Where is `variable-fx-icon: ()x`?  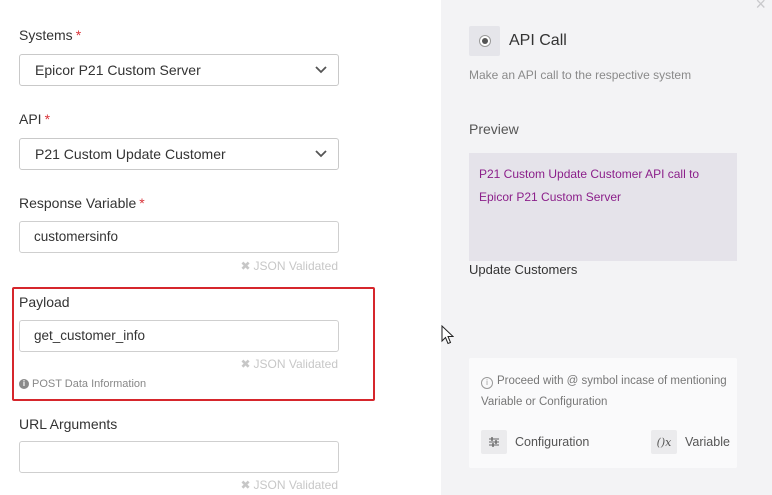 variable-fx-icon: ()x is located at coordinates (664, 442).